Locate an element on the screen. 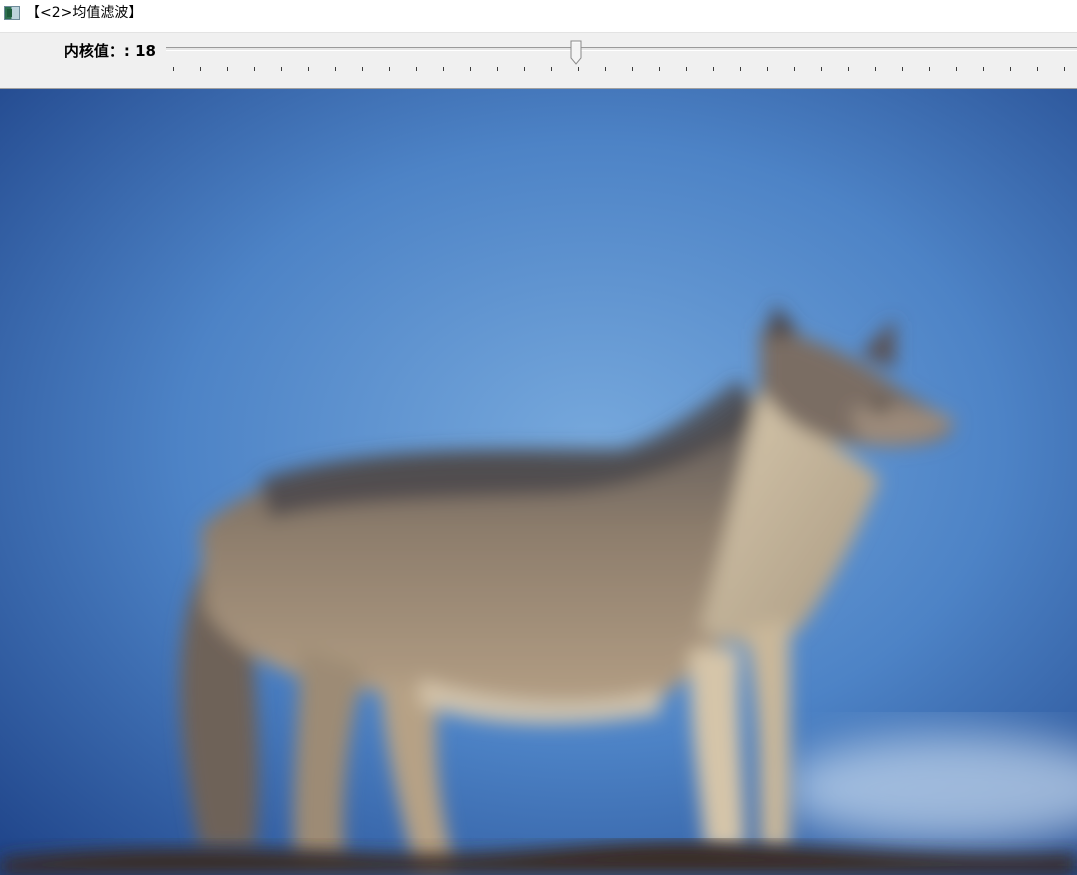  window-icon is located at coordinates (12, 13).